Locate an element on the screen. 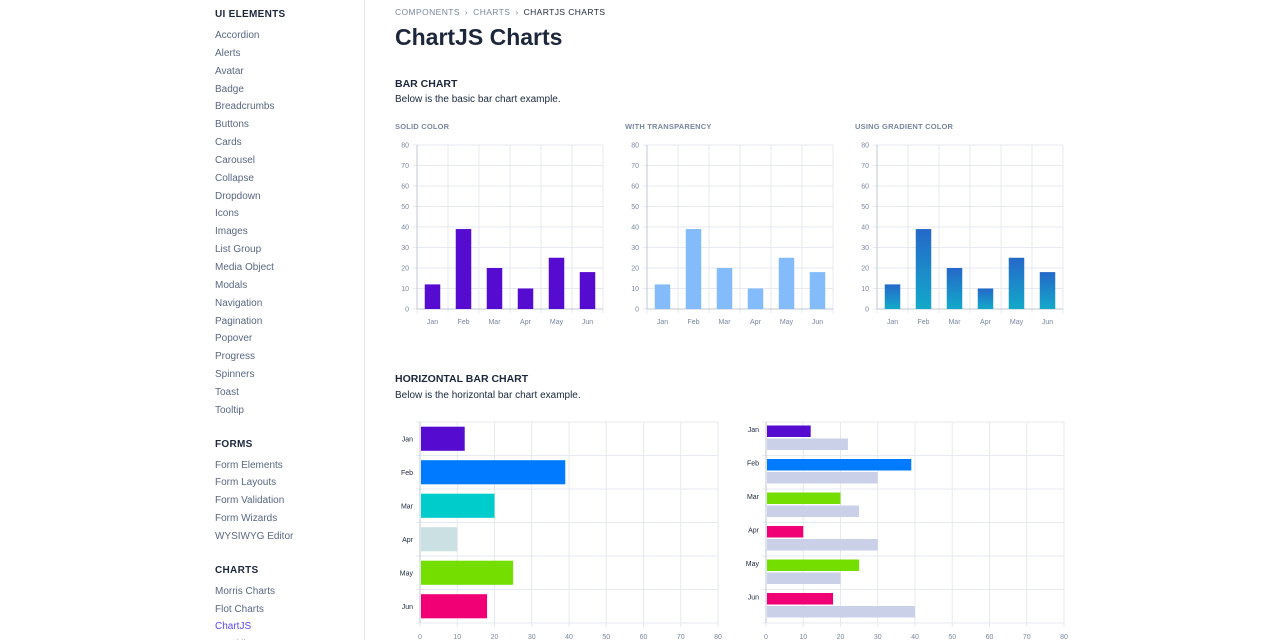  x-tick-label: 20 is located at coordinates (495, 637).